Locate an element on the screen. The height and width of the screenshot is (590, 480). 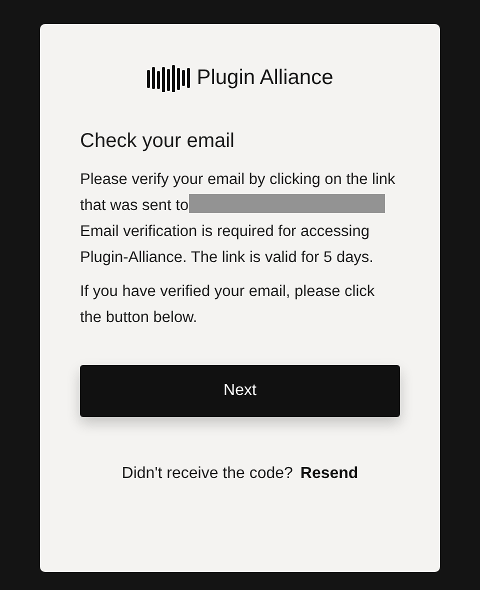
footer-text: Didn't receive the code? is located at coordinates (207, 473).